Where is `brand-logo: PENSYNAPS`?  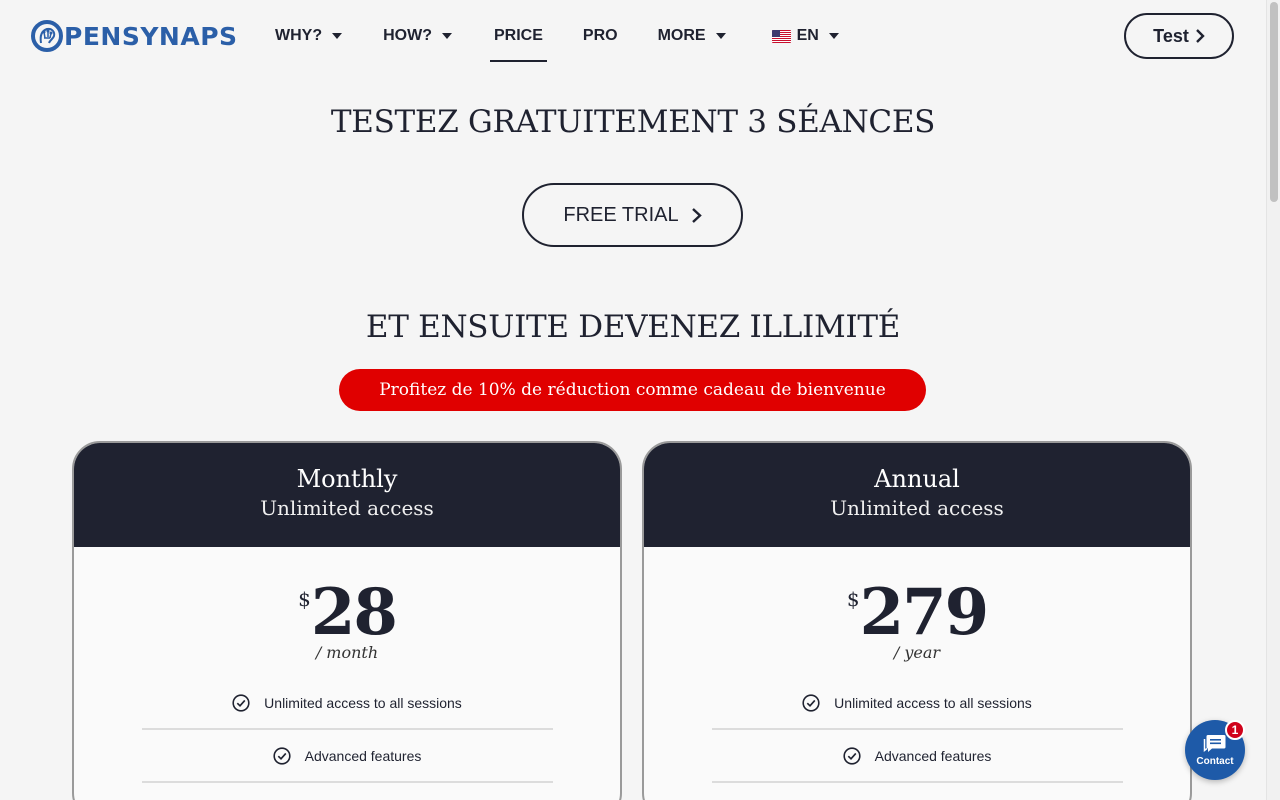
brand-logo: PENSYNAPS is located at coordinates (134, 36).